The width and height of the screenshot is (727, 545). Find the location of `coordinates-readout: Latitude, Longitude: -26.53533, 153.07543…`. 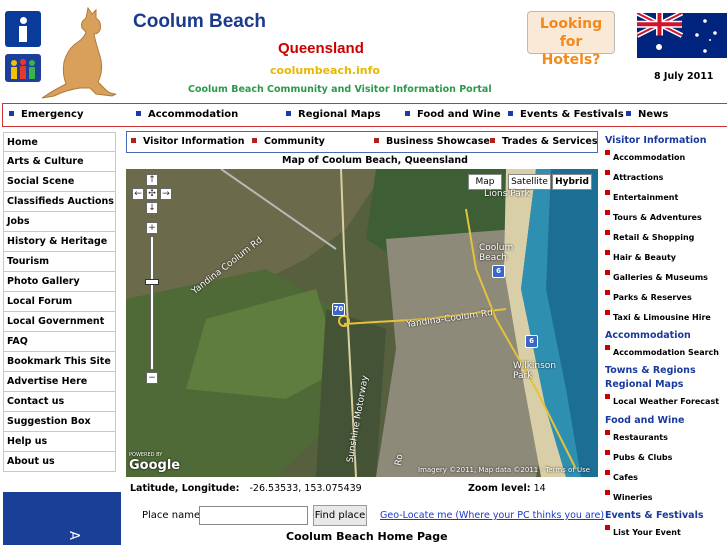

coordinates-readout: Latitude, Longitude: -26.53533, 153.07543… is located at coordinates (246, 488).